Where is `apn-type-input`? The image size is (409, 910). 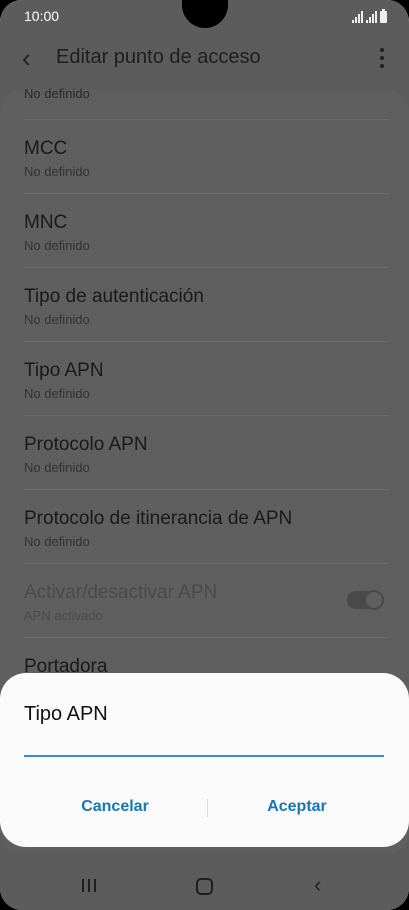 apn-type-input is located at coordinates (204, 746).